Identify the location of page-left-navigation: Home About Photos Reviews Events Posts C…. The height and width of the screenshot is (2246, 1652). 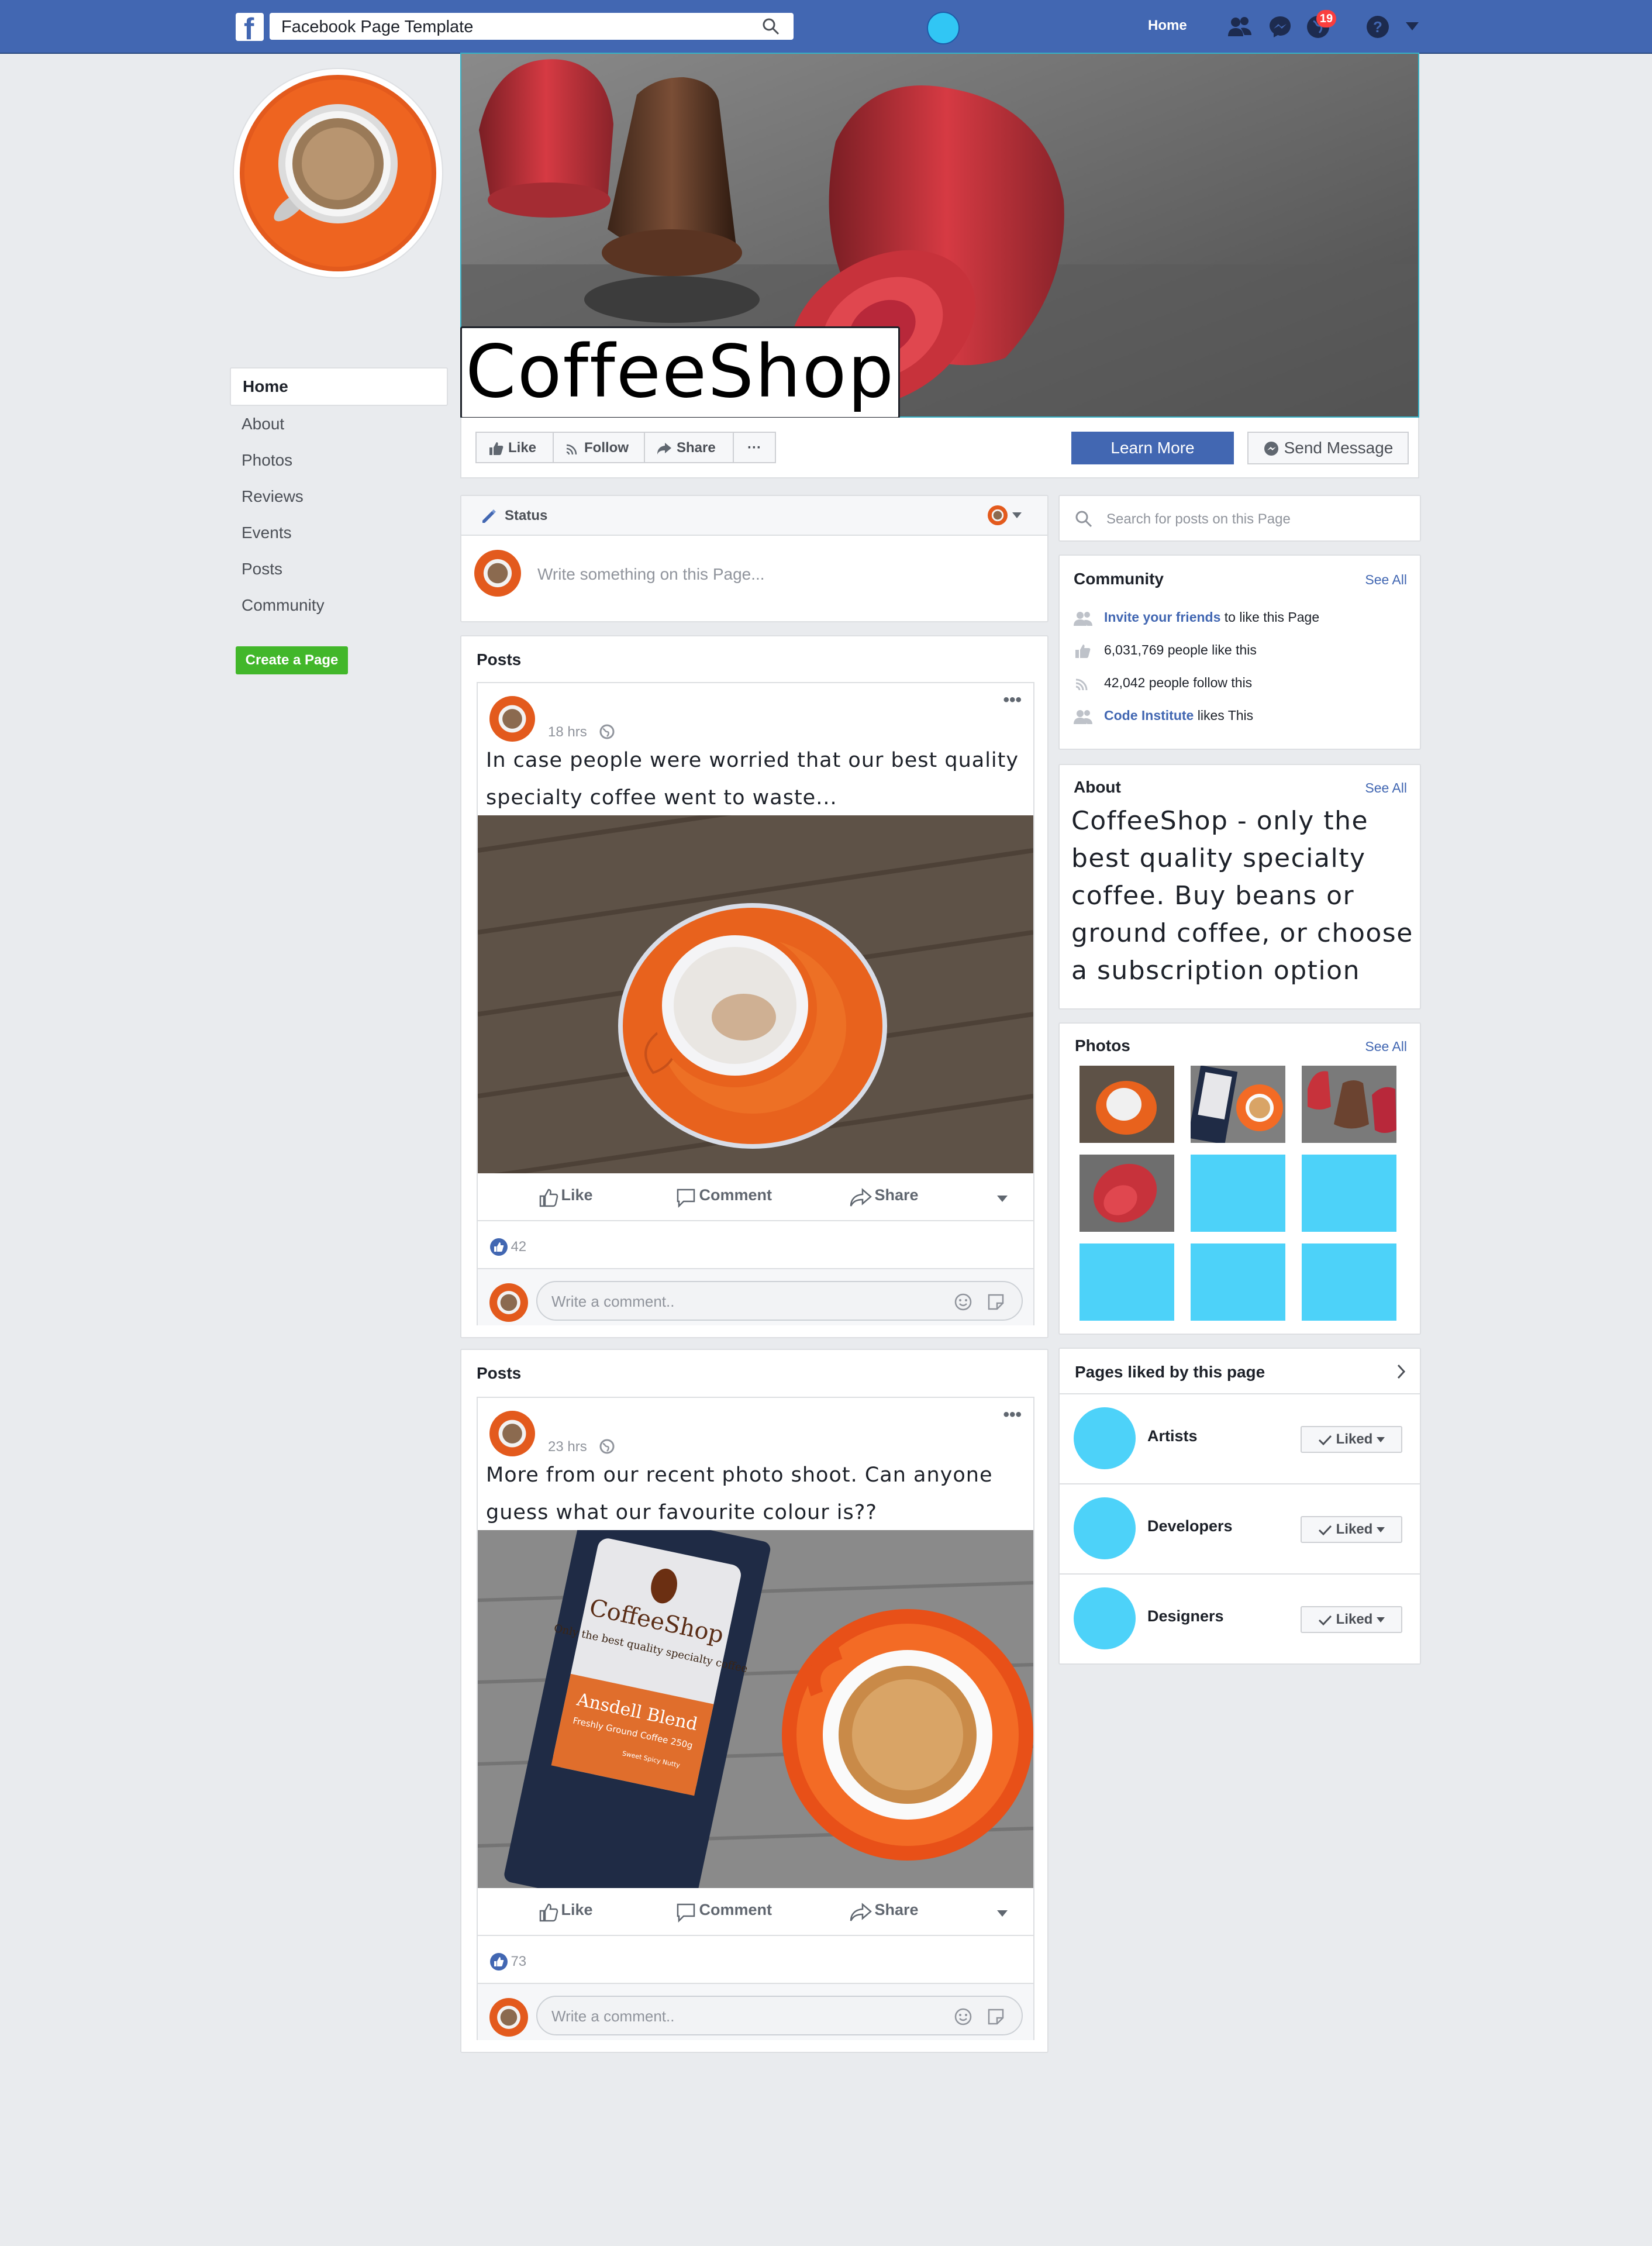
(339, 495).